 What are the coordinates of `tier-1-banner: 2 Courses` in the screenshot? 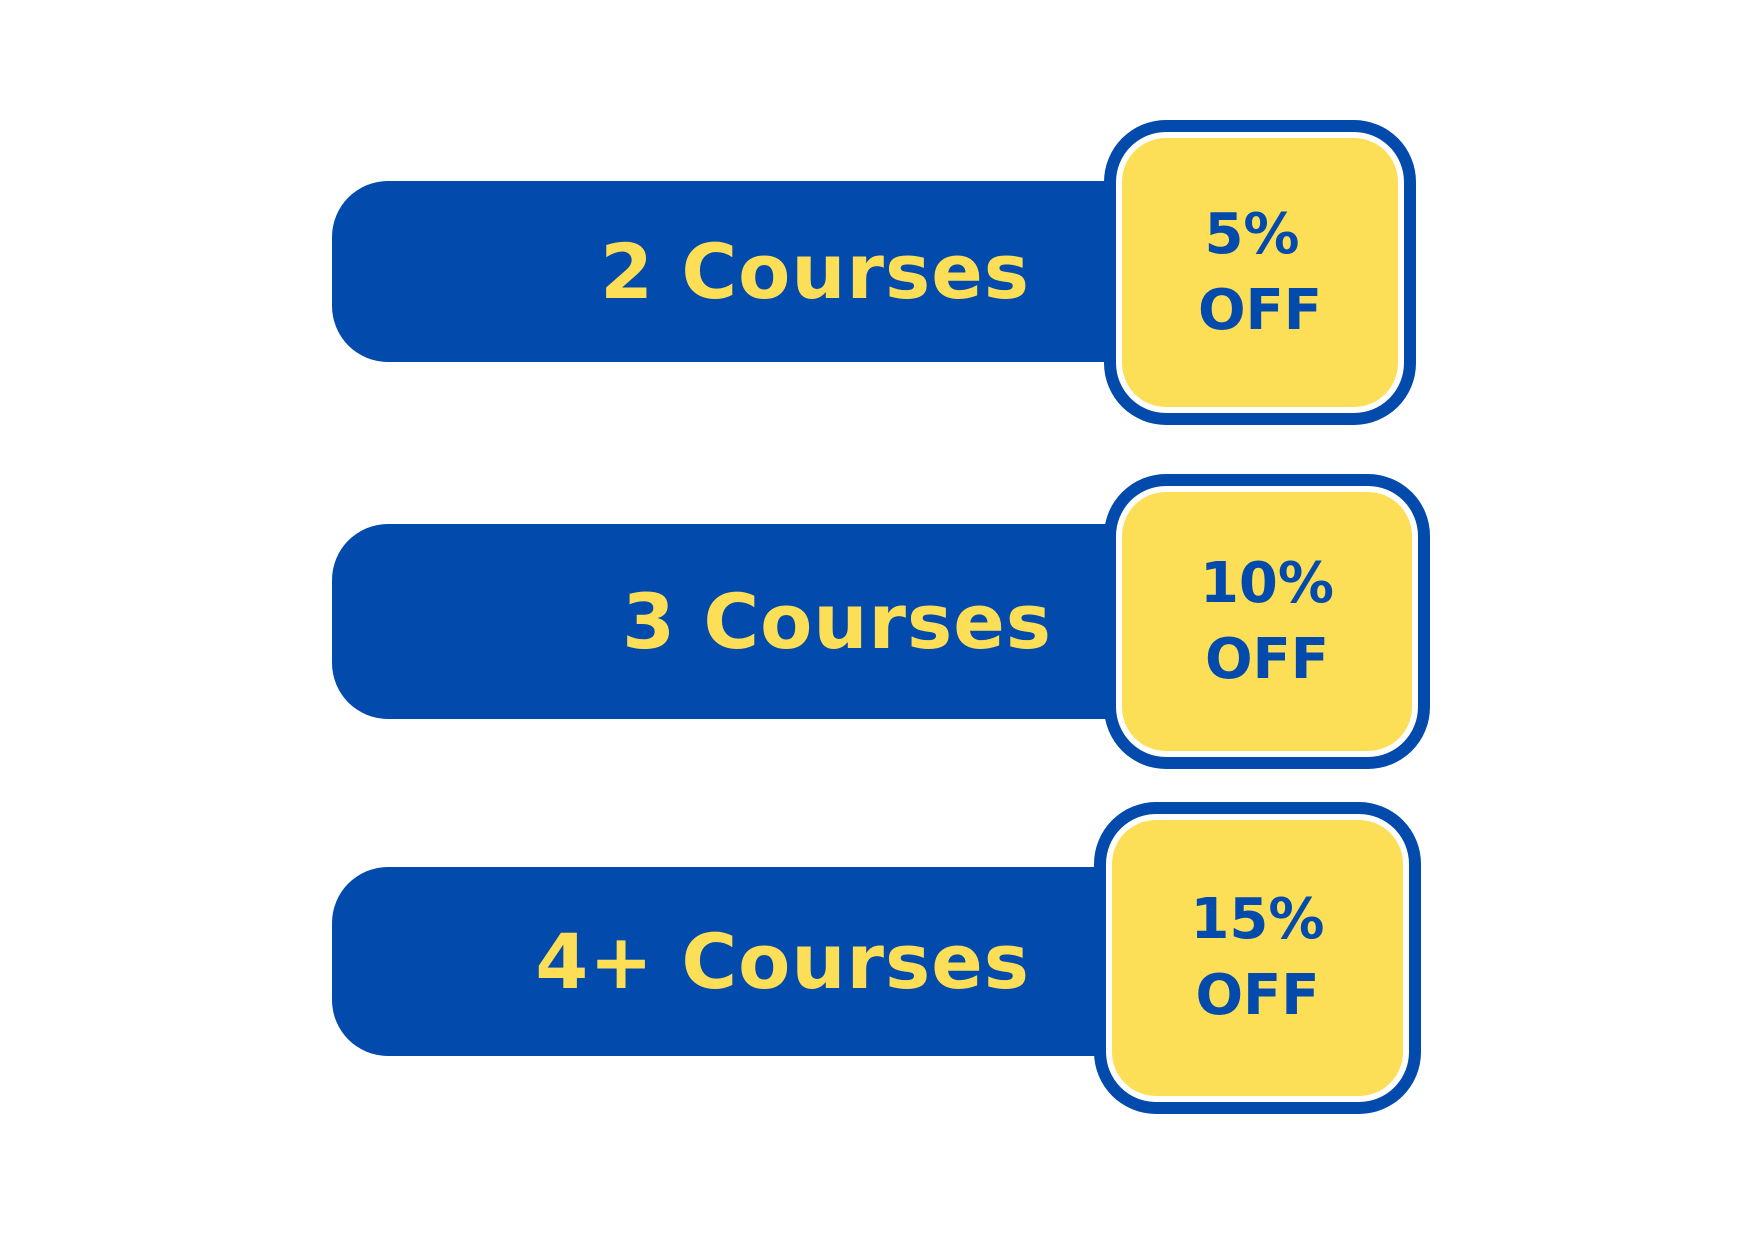 It's located at (722, 271).